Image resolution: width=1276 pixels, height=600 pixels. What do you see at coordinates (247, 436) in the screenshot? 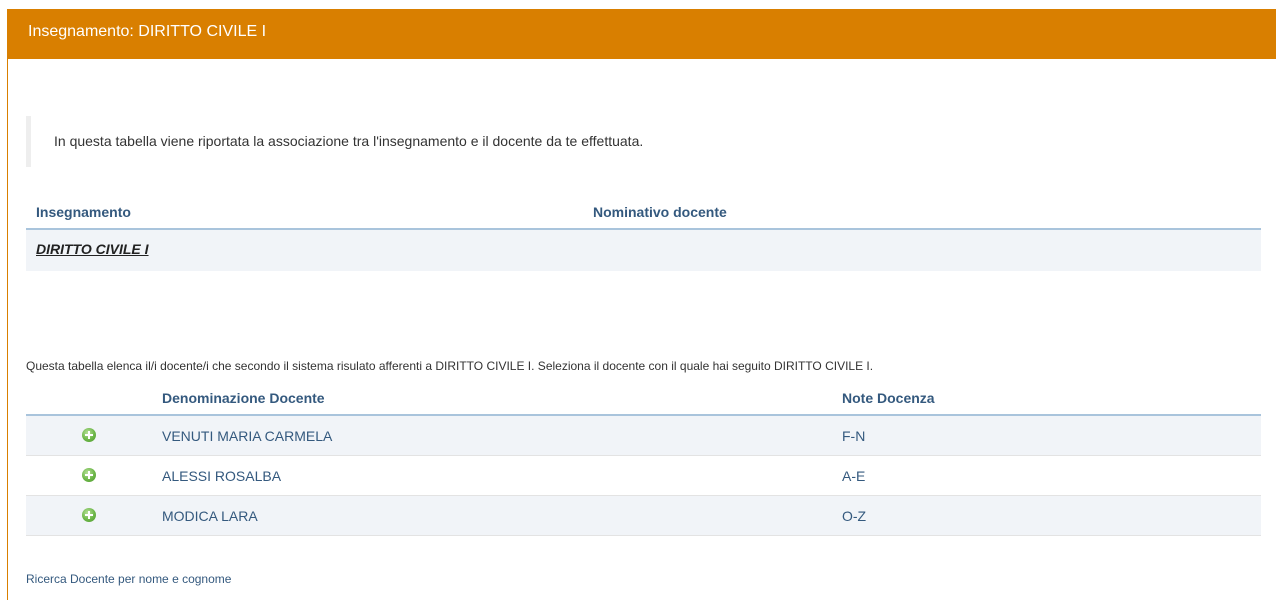
I see `teacher-name: VENUTI MARIA CARMELA` at bounding box center [247, 436].